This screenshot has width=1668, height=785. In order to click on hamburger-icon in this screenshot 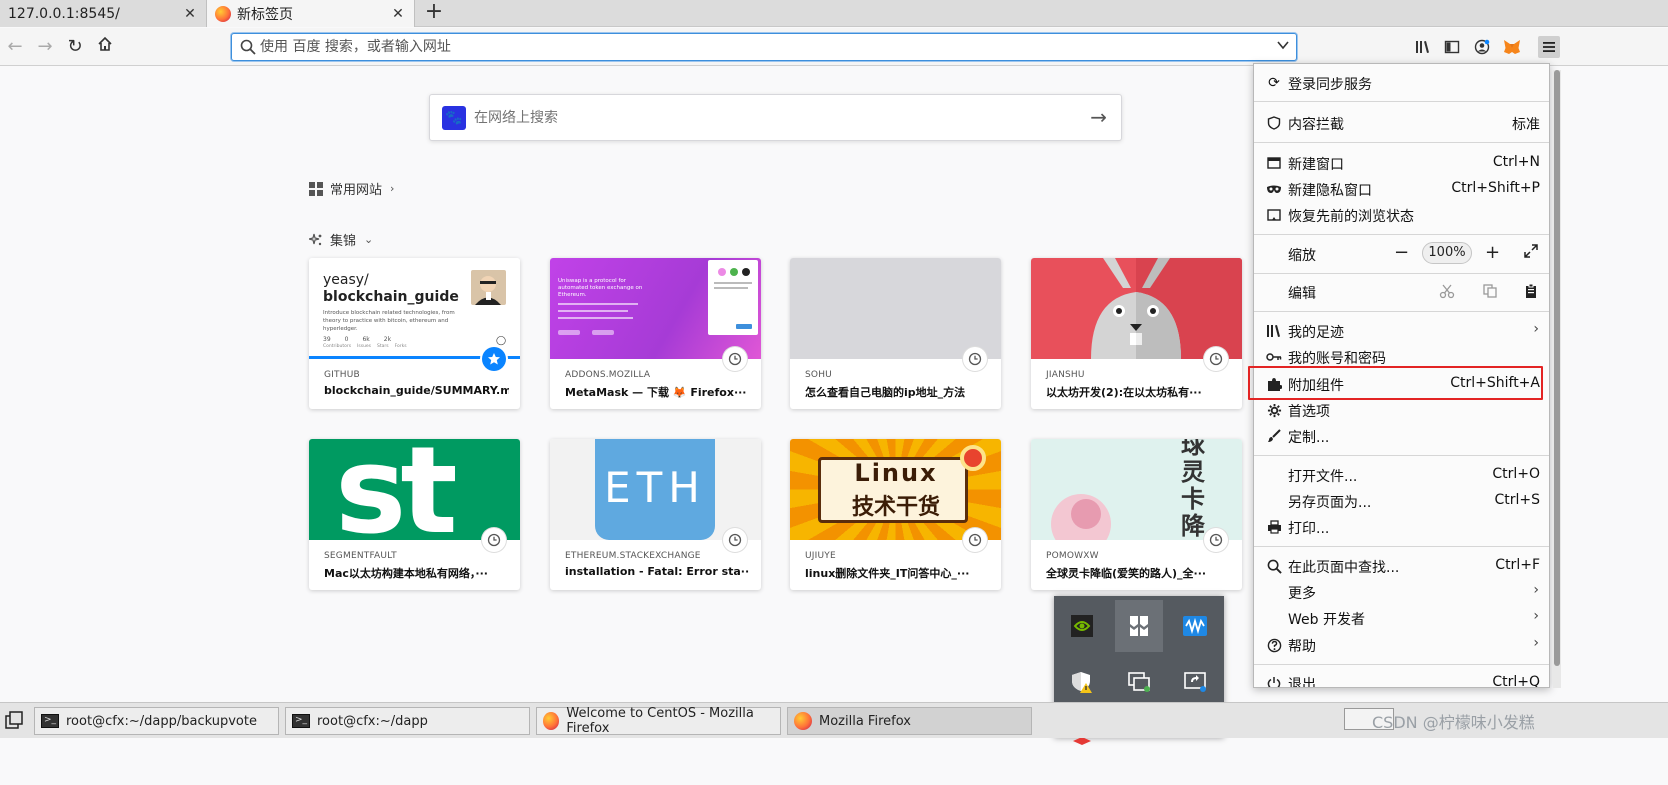, I will do `click(1549, 47)`.